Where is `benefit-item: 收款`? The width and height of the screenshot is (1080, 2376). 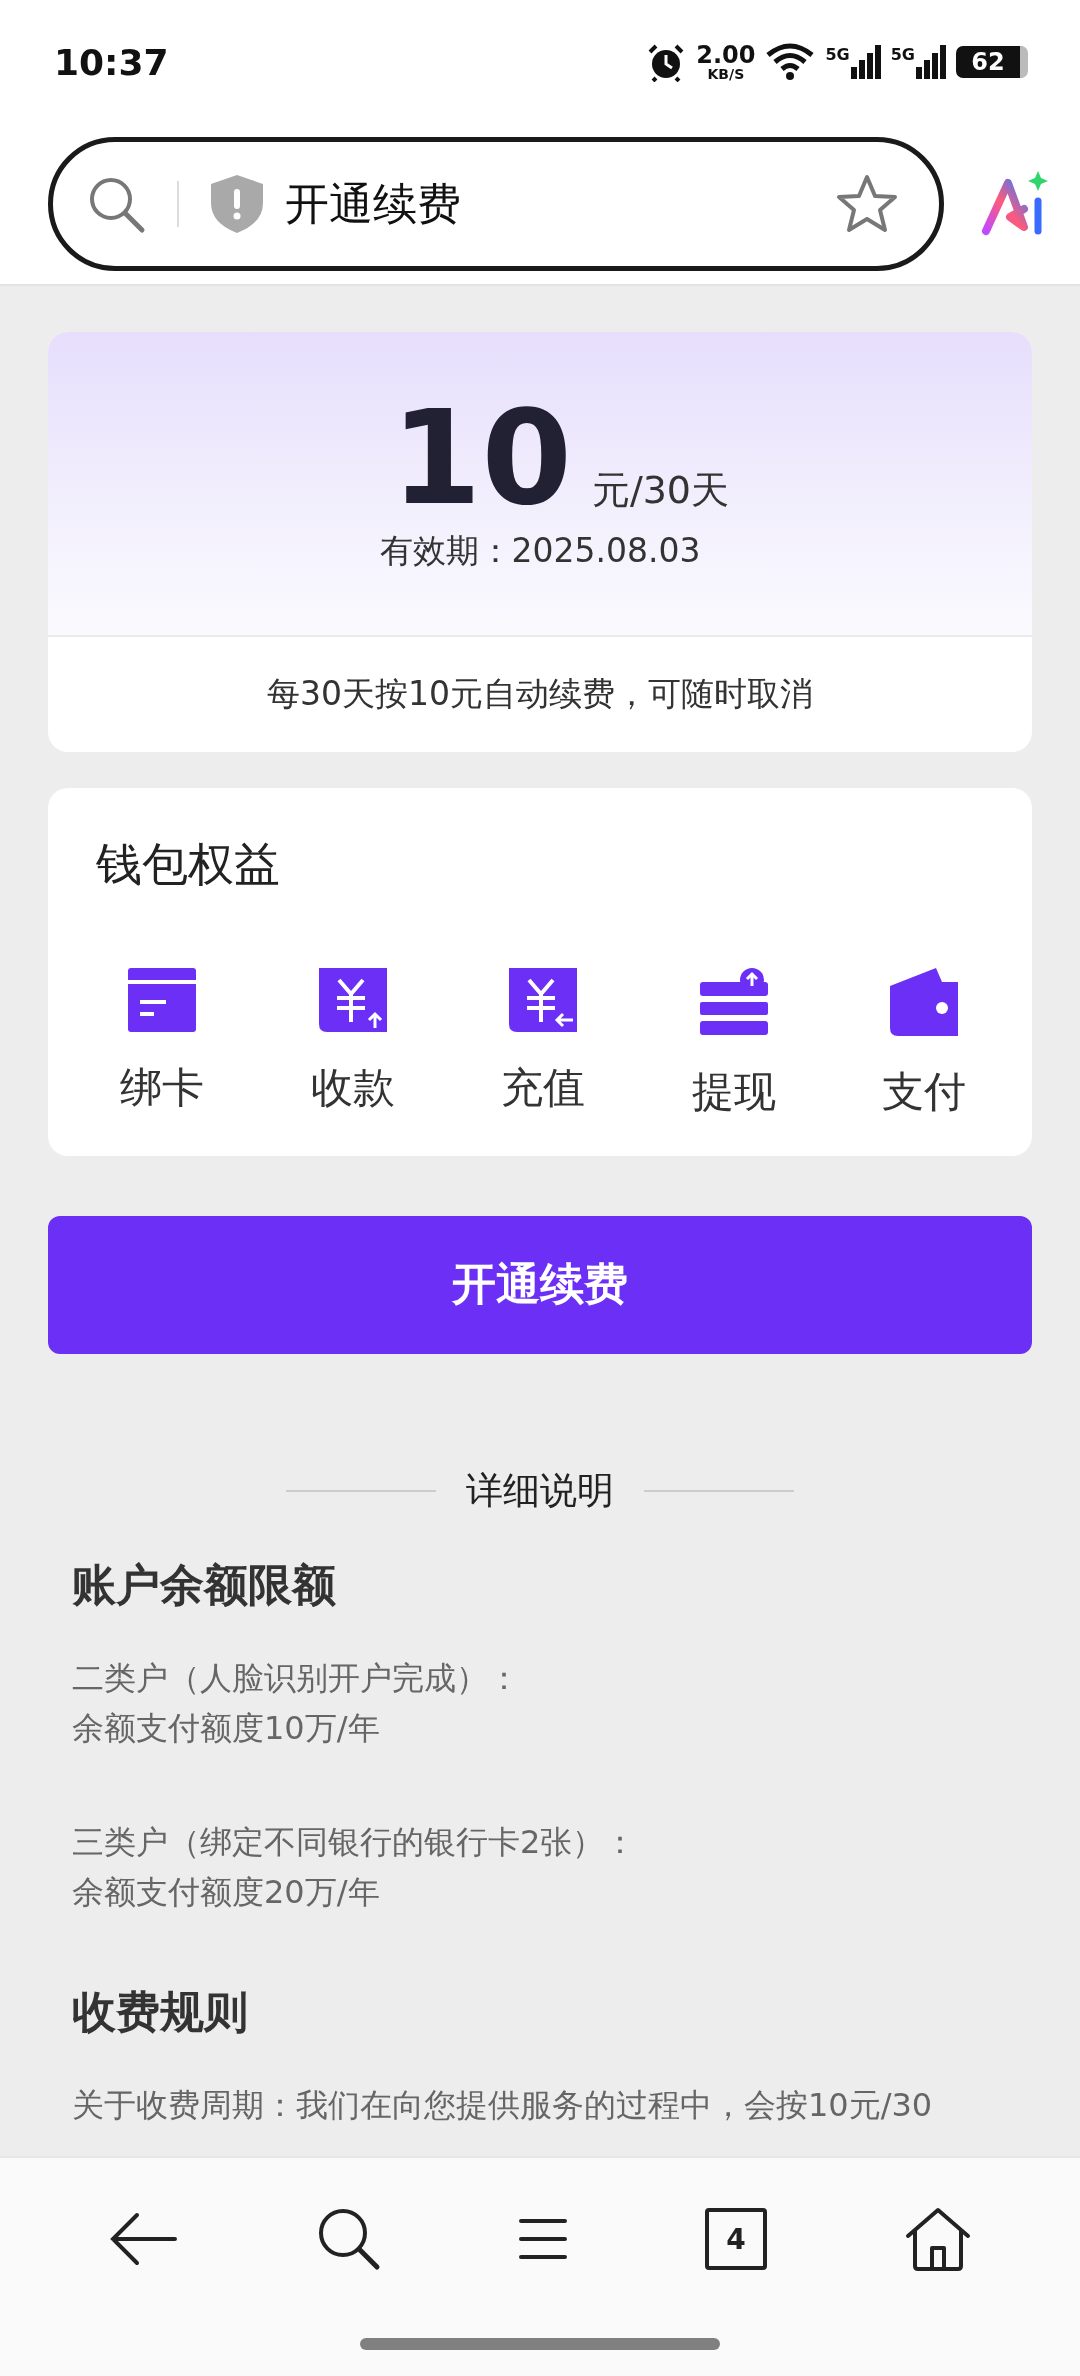 benefit-item: 收款 is located at coordinates (352, 1043).